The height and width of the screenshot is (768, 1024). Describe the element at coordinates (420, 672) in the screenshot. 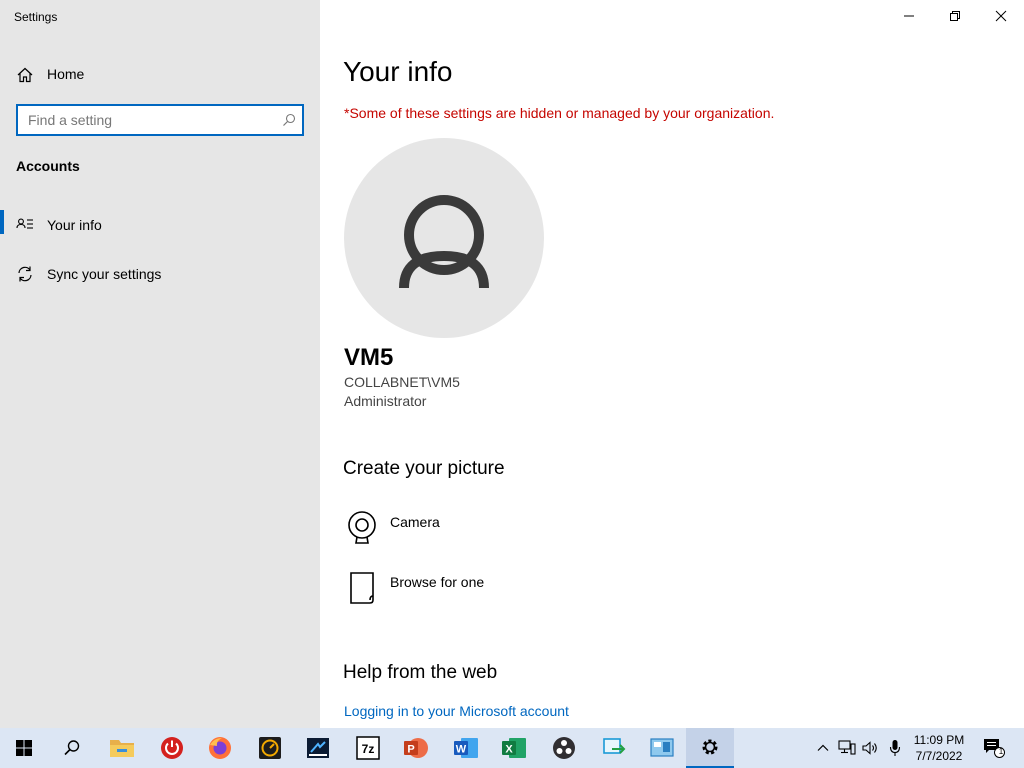

I see `help-heading: Help from the web` at that location.